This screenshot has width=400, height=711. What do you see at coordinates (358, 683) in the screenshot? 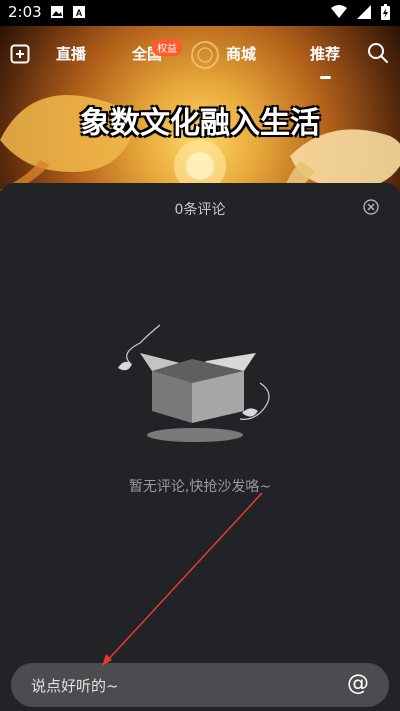
I see `mention-button: @` at bounding box center [358, 683].